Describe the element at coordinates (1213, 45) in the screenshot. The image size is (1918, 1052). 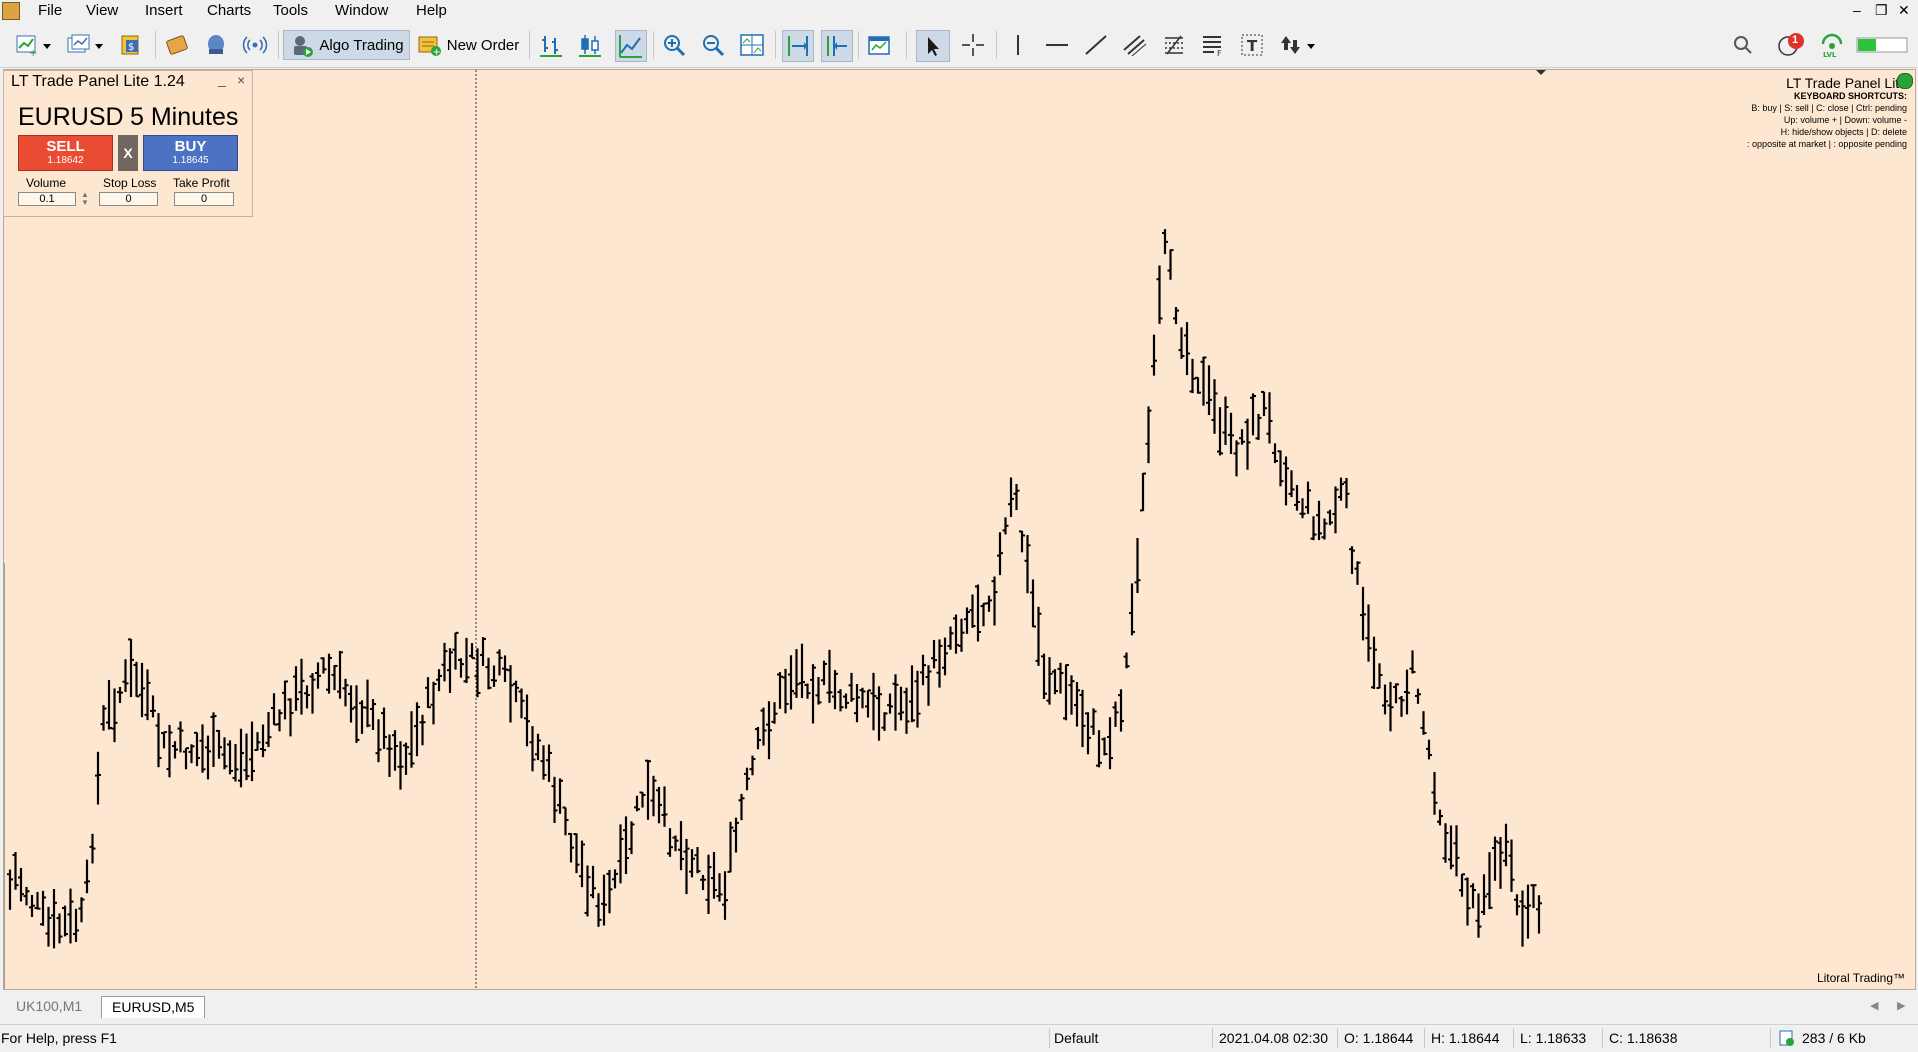
I see `fibonacci-lines-icon: F` at that location.